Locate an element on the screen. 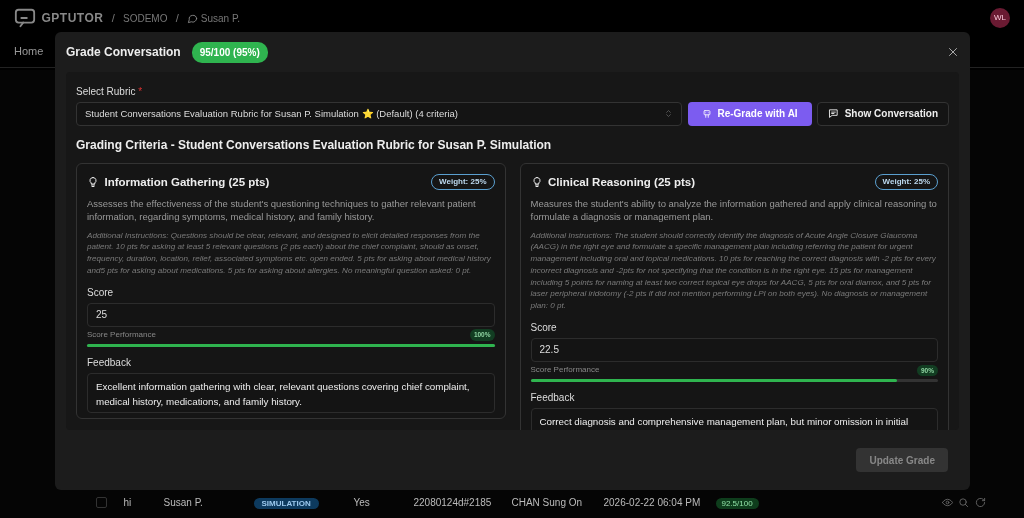 The width and height of the screenshot is (1024, 518). score-input: 25 is located at coordinates (291, 314).